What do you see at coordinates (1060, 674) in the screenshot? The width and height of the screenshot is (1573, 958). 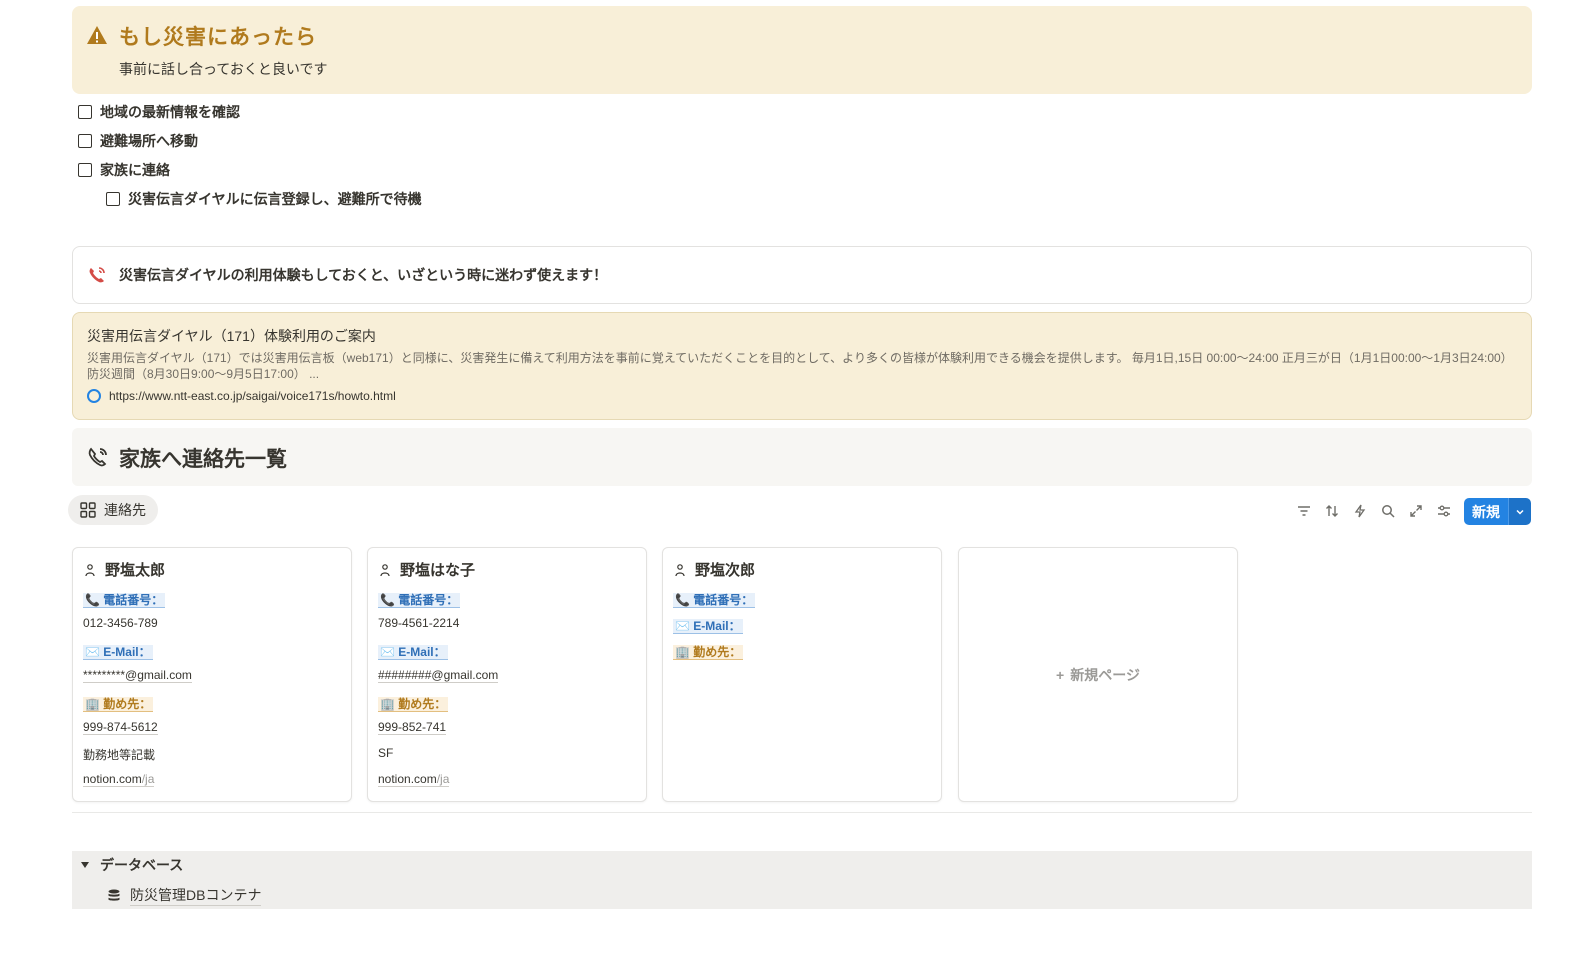 I see `plus-icon: +` at bounding box center [1060, 674].